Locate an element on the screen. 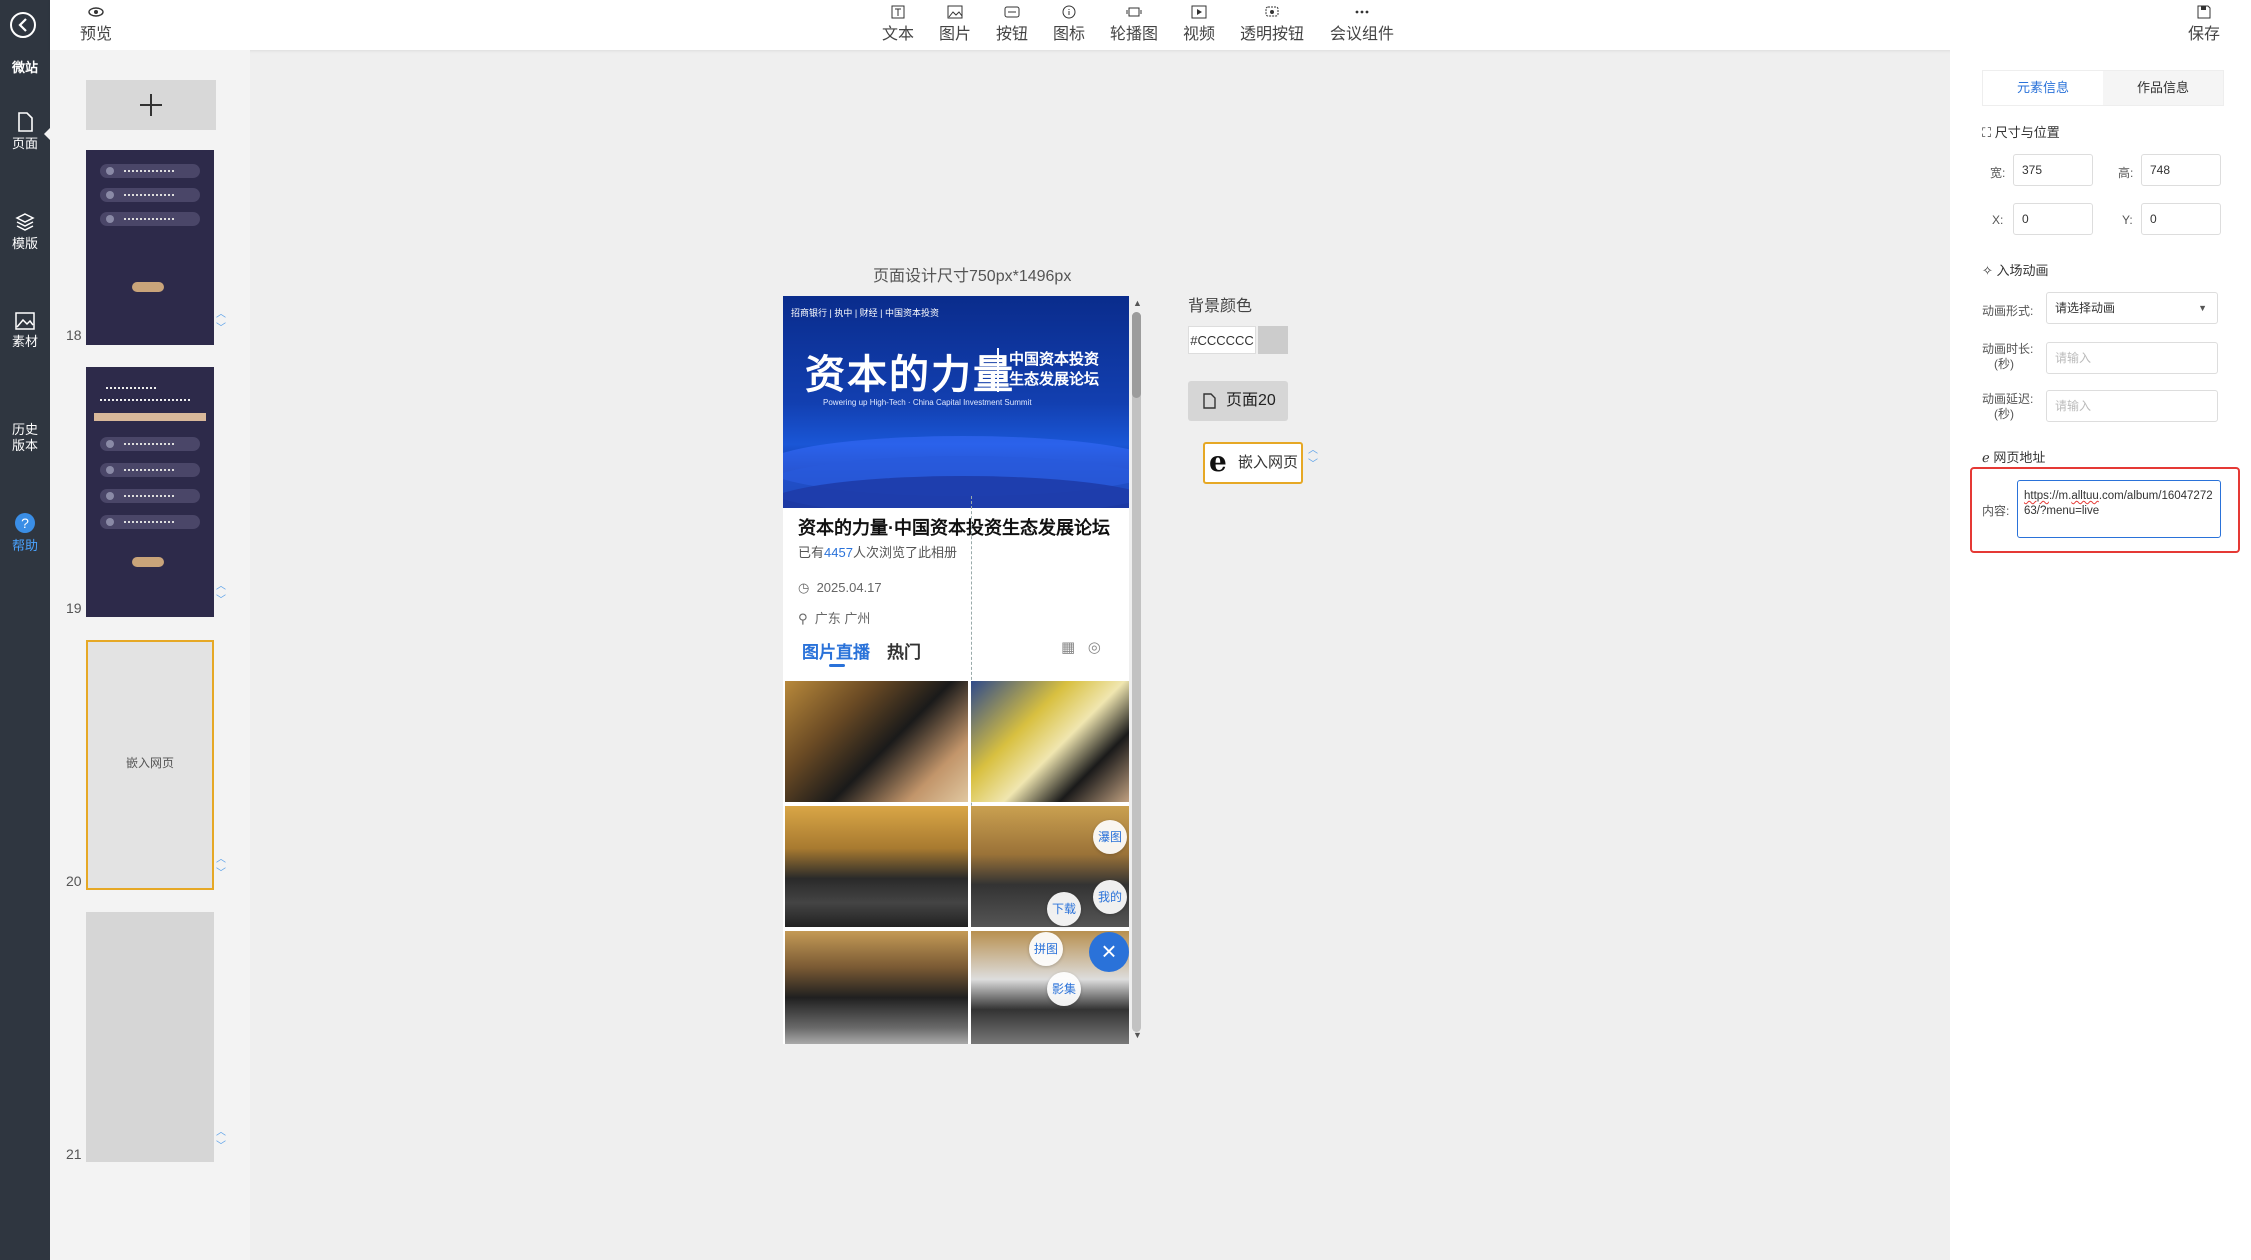  tab-photo-live: 图片直播 is located at coordinates (836, 650).